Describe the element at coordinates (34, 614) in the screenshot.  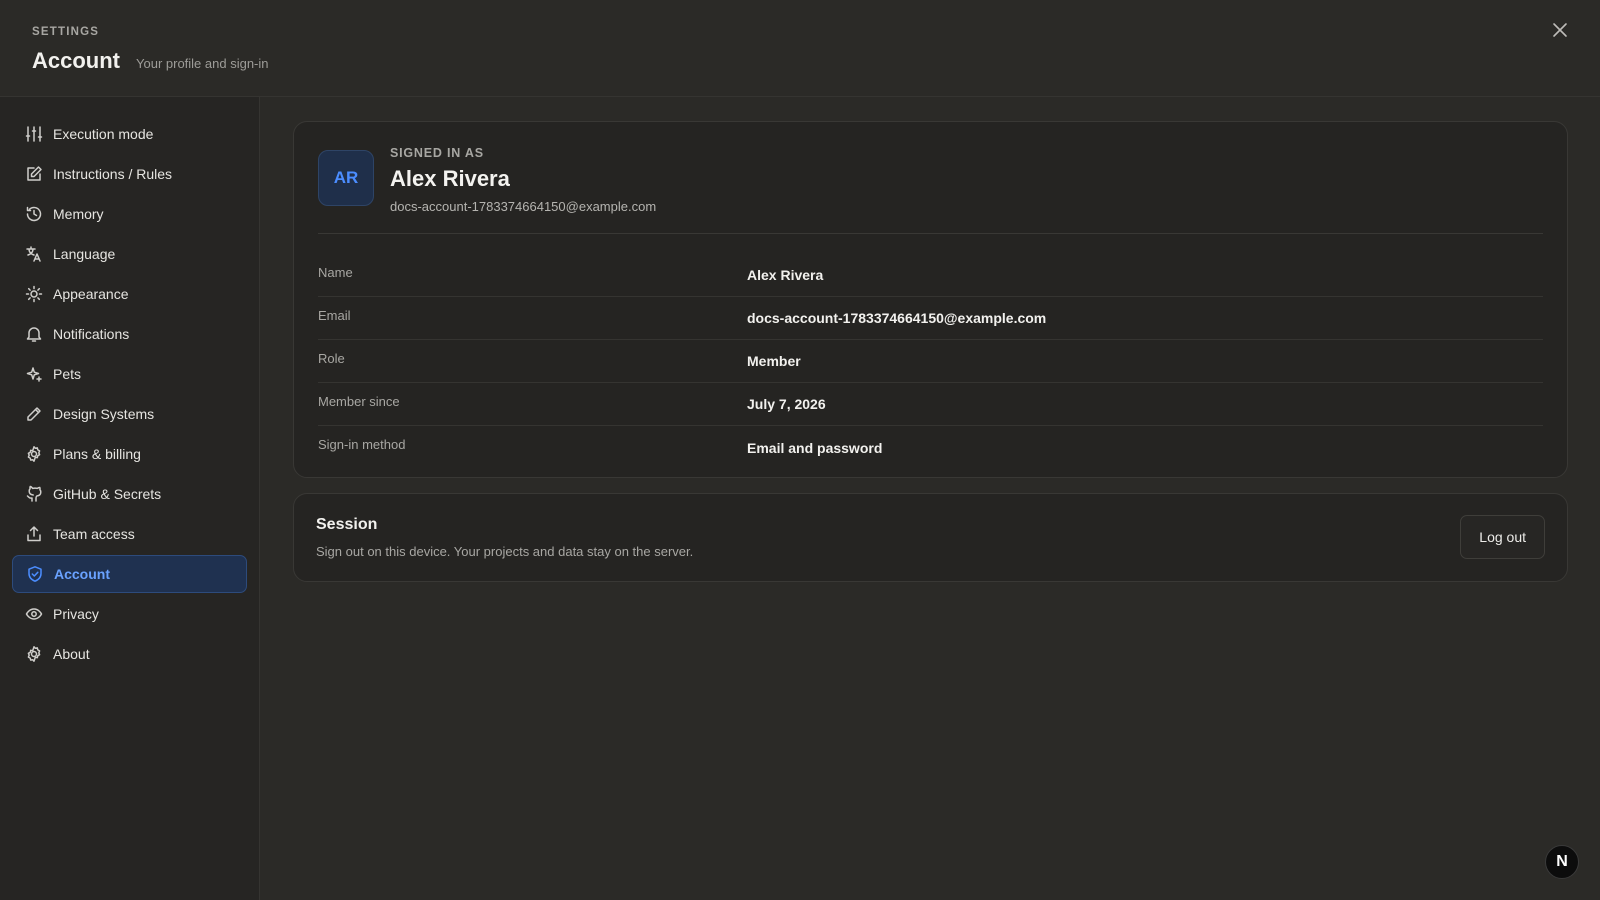
I see `eye-icon` at that location.